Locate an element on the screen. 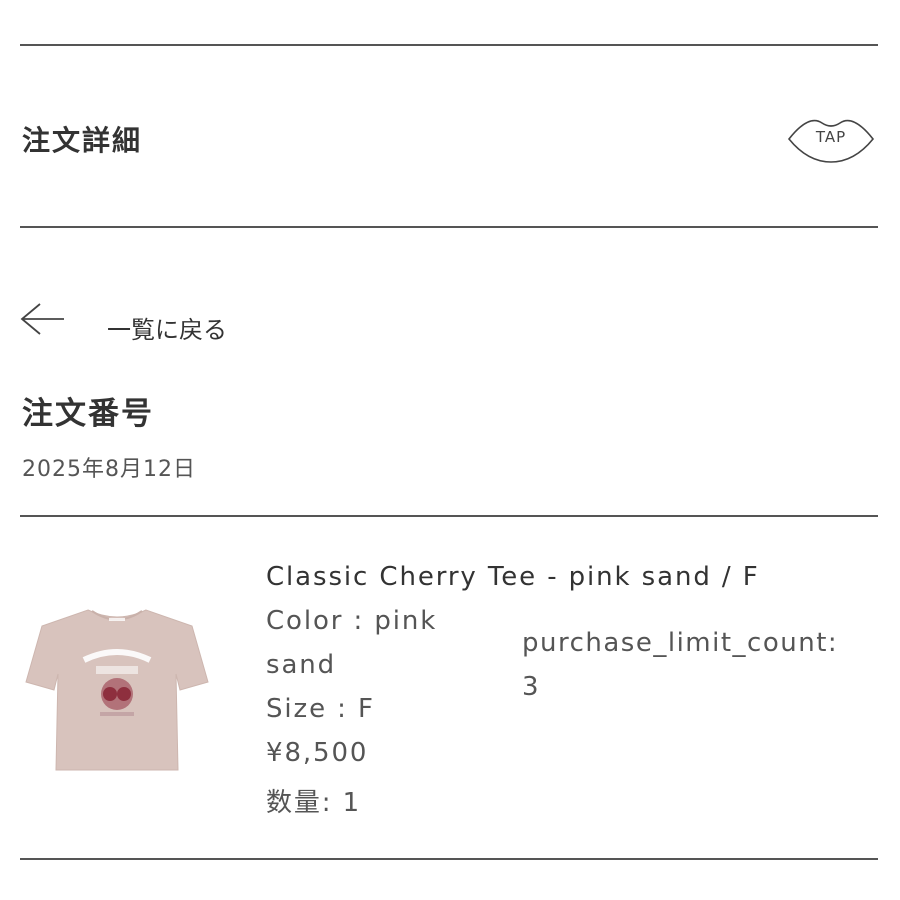 The width and height of the screenshot is (900, 900). product-size: Size : F is located at coordinates (320, 709).